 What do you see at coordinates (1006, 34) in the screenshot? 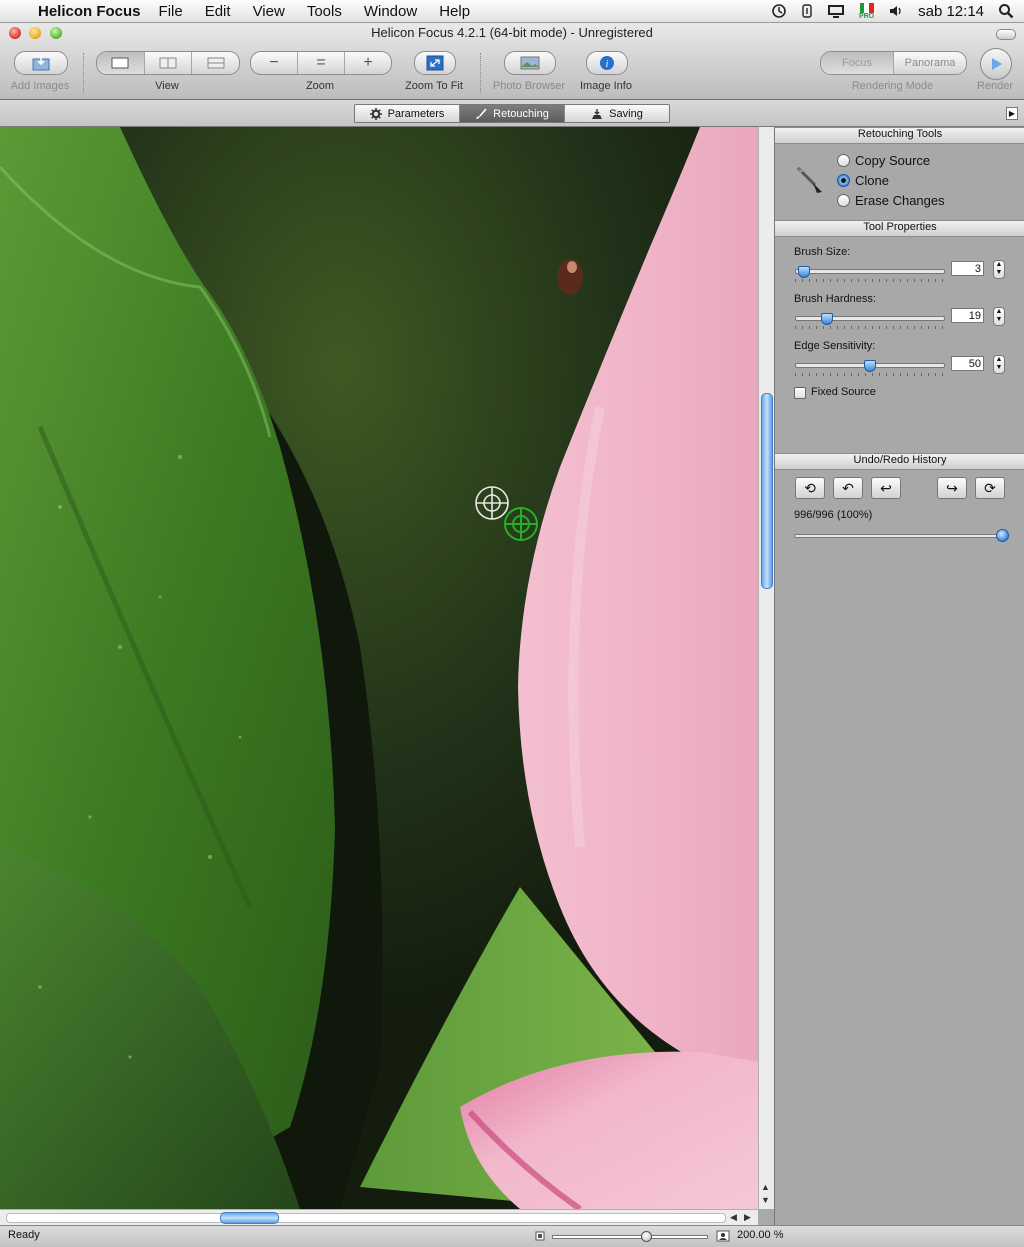
I see `toolbar-toggle-button` at bounding box center [1006, 34].